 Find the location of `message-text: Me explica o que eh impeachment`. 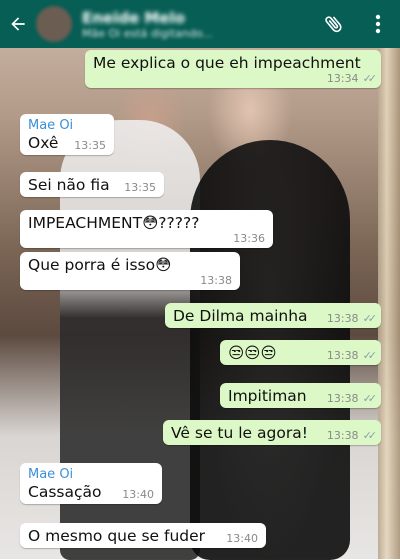

message-text: Me explica o que eh impeachment is located at coordinates (227, 63).